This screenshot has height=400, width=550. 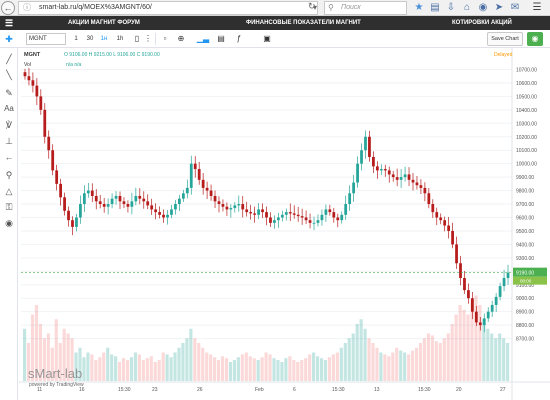 What do you see at coordinates (104, 39) in the screenshot?
I see `interval-1h-active: 1н` at bounding box center [104, 39].